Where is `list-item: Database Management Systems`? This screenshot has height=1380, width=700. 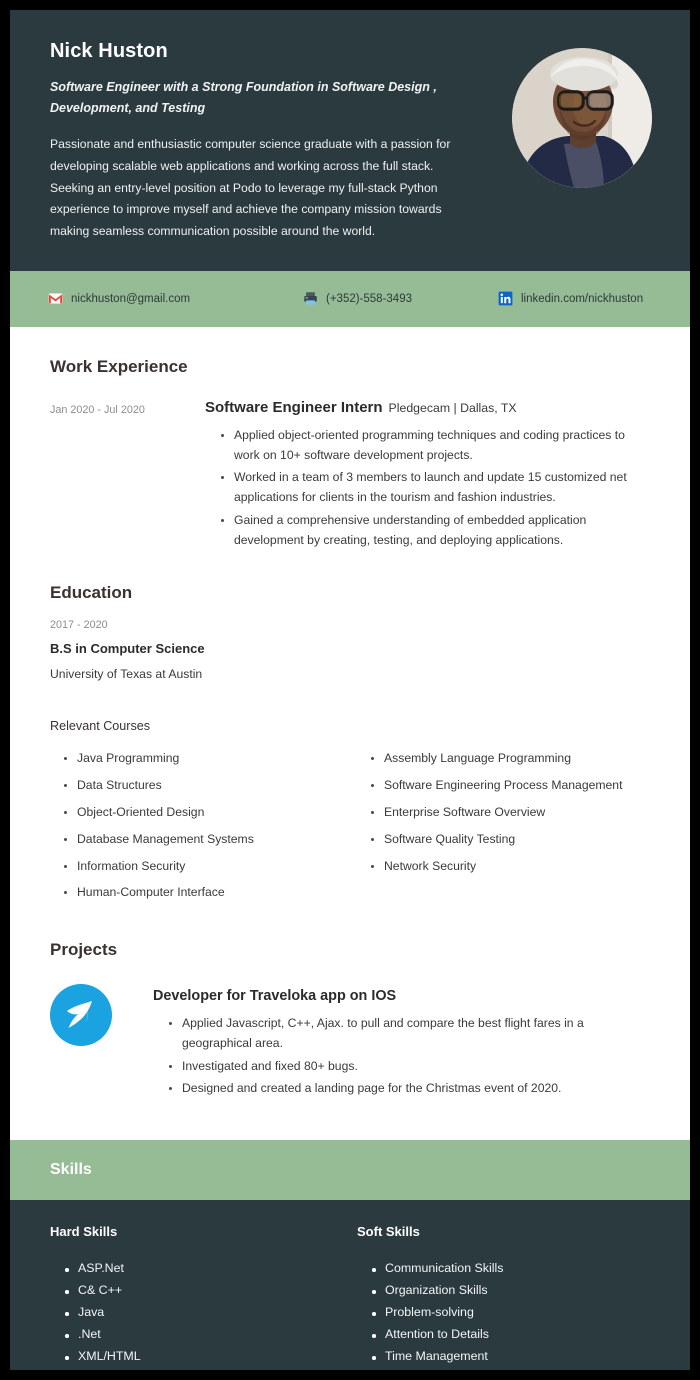 list-item: Database Management Systems is located at coordinates (210, 840).